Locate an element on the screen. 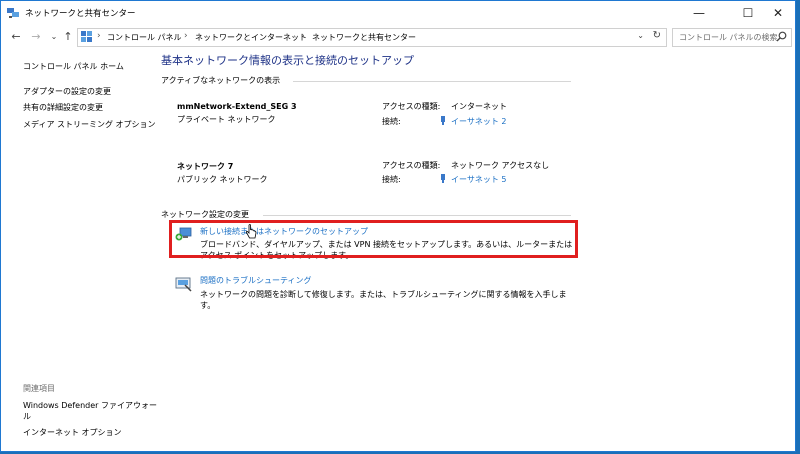  breadcrumb-network-internet: ネットワークとインターネット is located at coordinates (251, 37).